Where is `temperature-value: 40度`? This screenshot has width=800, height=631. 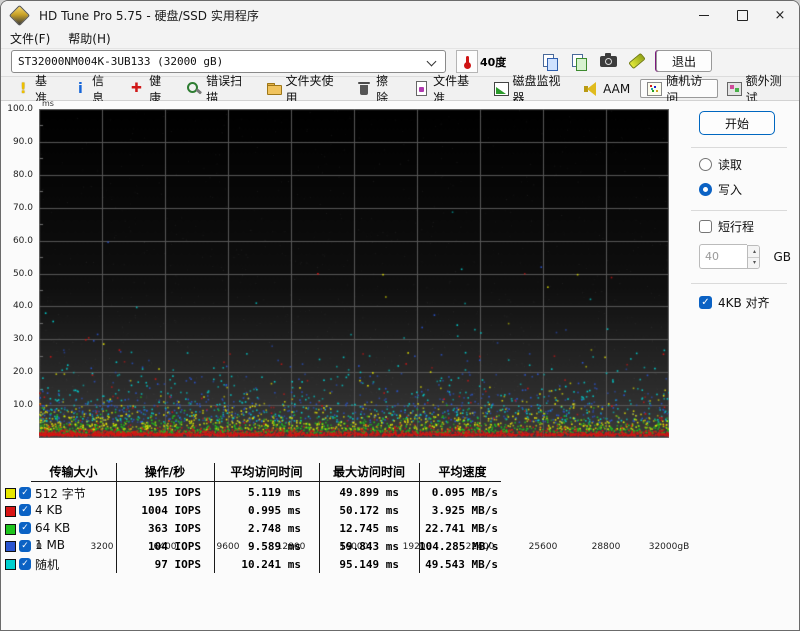 temperature-value: 40度 is located at coordinates (493, 62).